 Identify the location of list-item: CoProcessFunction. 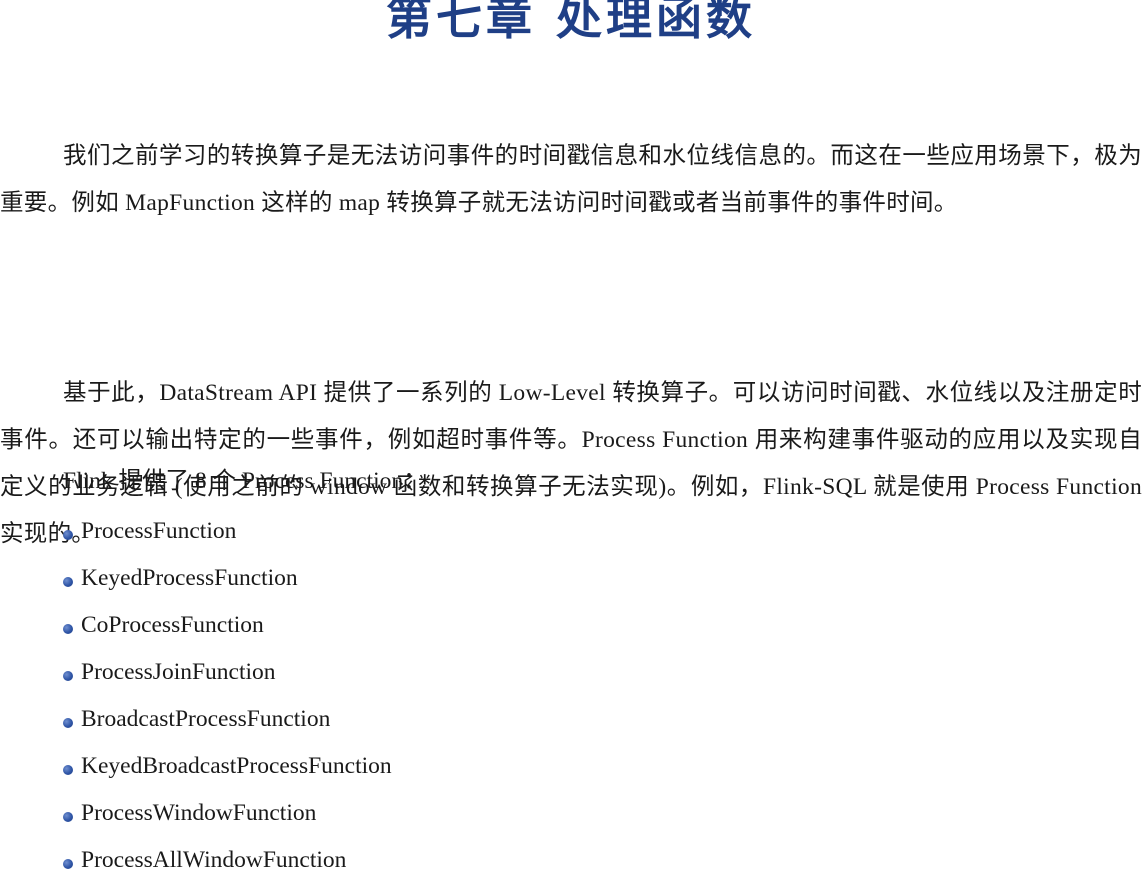
(227, 625).